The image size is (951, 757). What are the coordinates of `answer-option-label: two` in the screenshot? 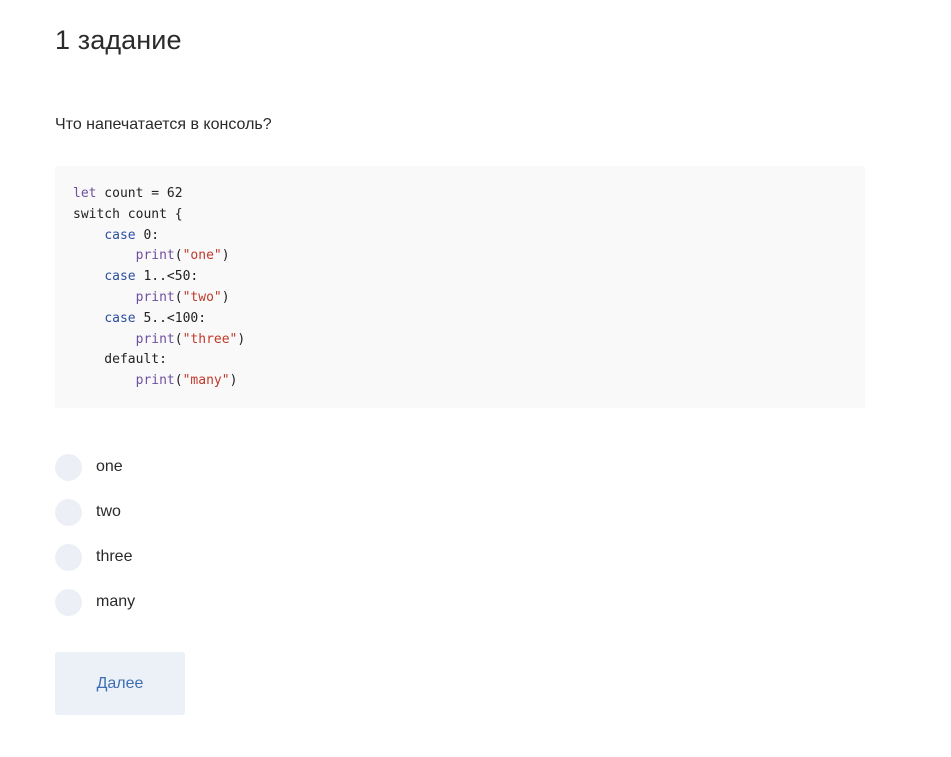 It's located at (108, 511).